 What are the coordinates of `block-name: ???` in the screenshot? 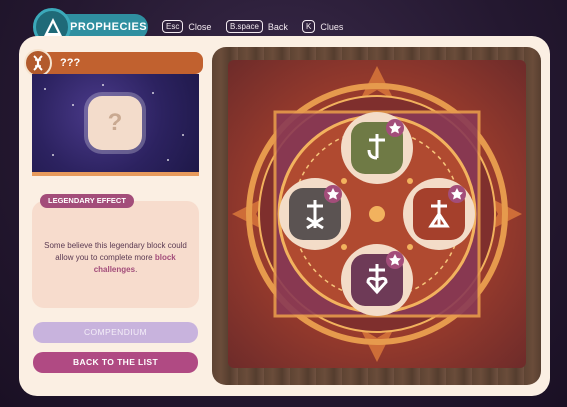 It's located at (117, 63).